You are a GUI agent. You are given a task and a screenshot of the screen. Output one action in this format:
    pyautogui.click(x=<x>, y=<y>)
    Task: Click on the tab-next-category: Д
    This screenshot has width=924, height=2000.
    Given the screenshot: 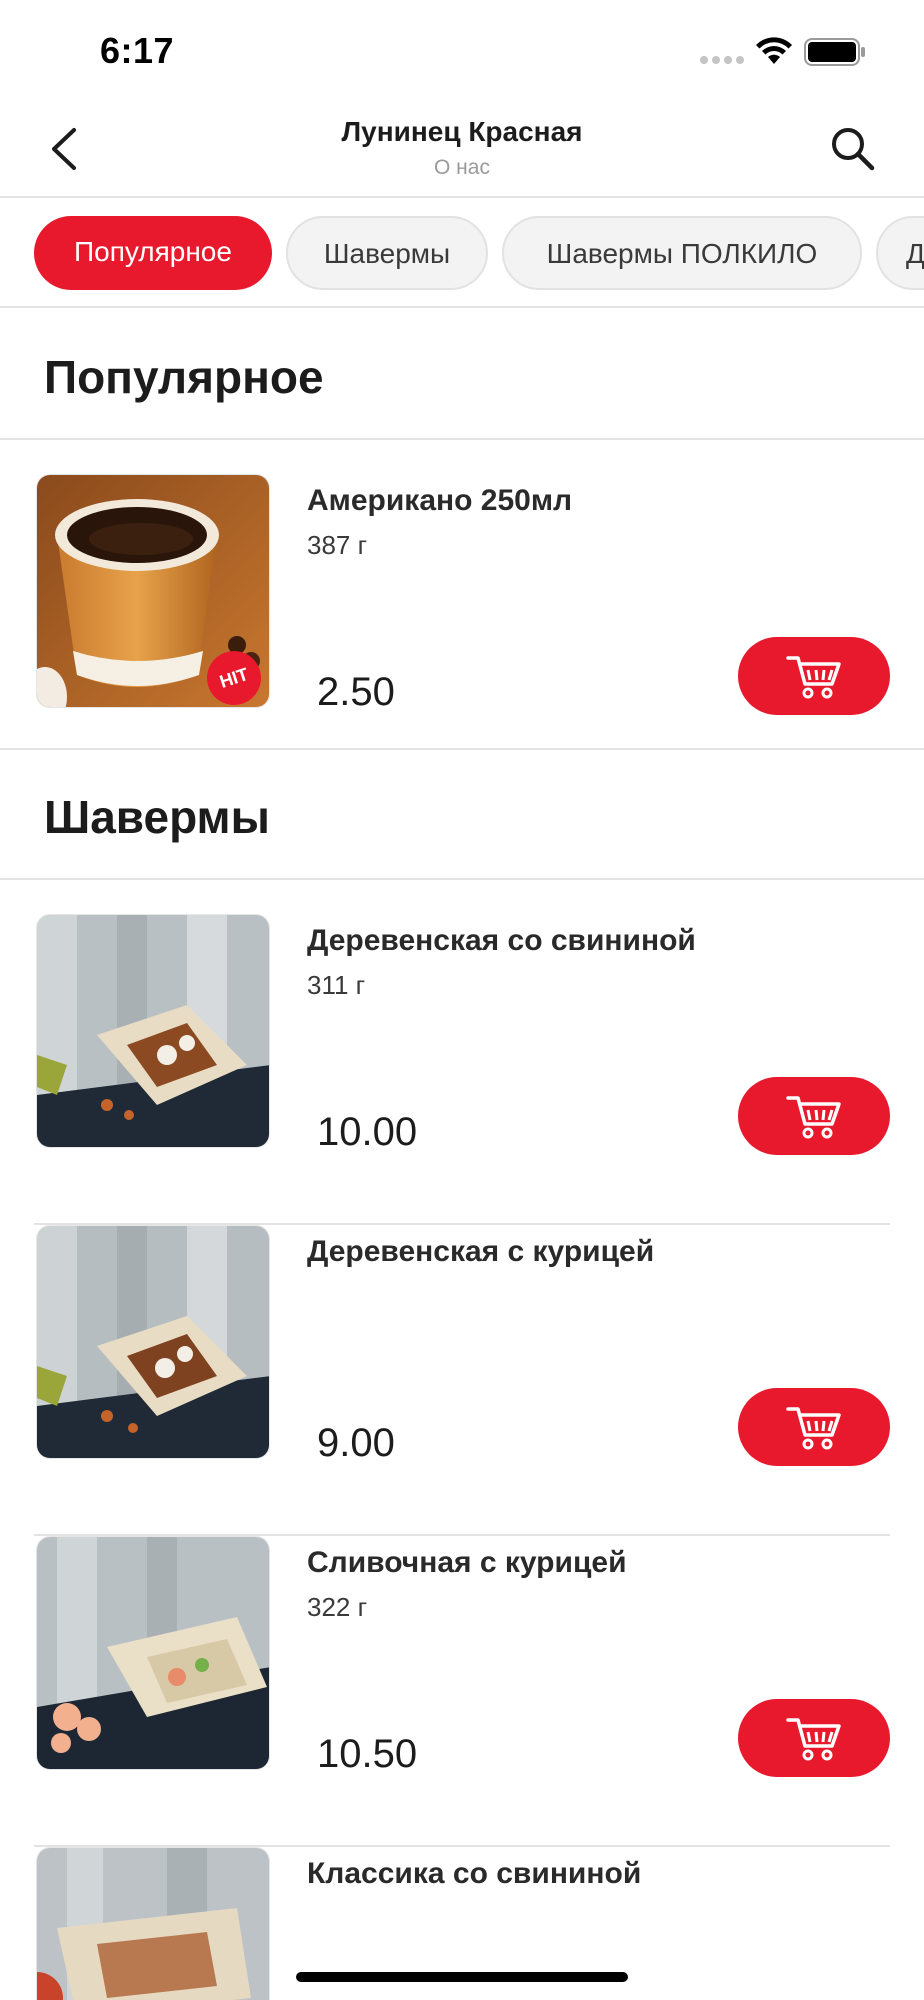 What is the action you would take?
    pyautogui.click(x=900, y=253)
    